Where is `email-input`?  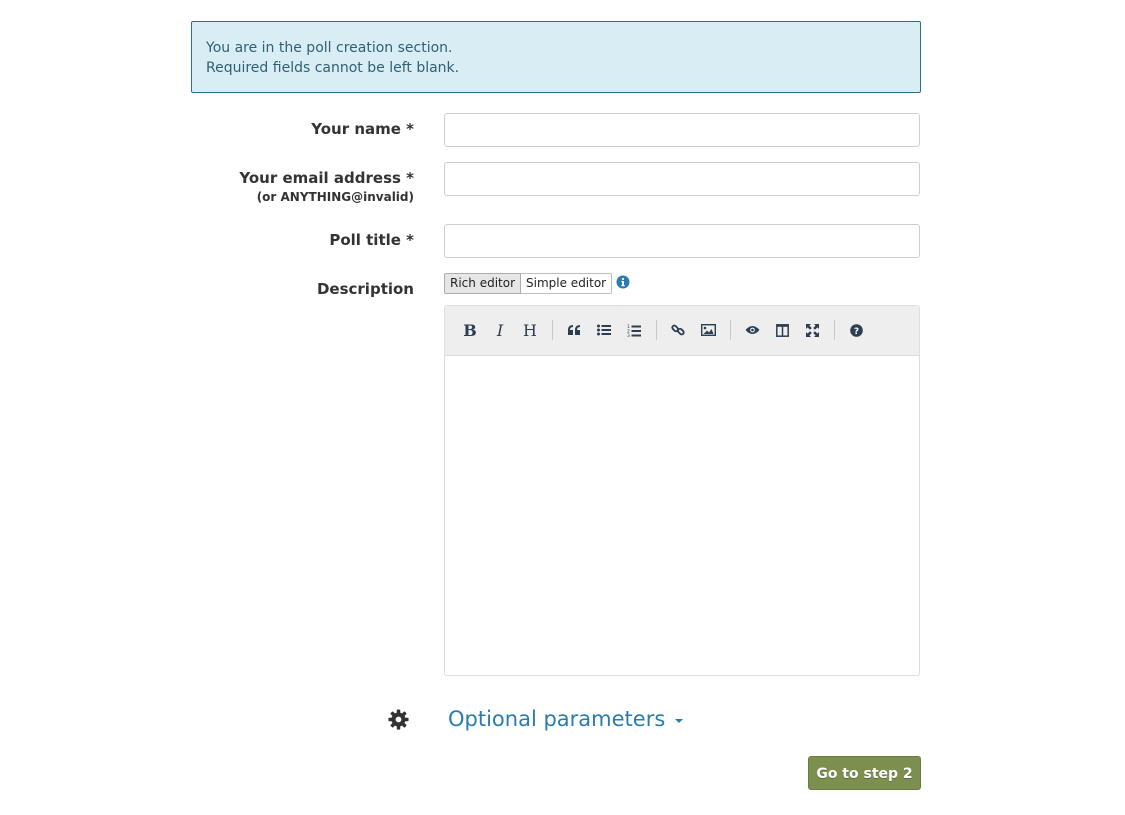 email-input is located at coordinates (682, 179).